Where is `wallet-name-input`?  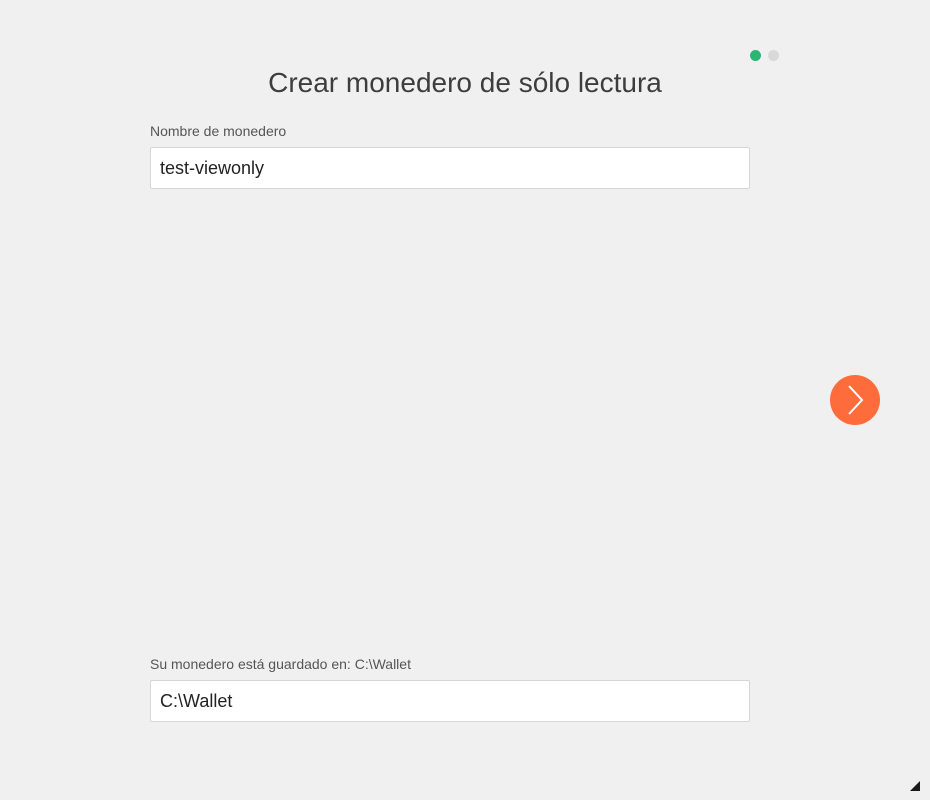
wallet-name-input is located at coordinates (450, 168).